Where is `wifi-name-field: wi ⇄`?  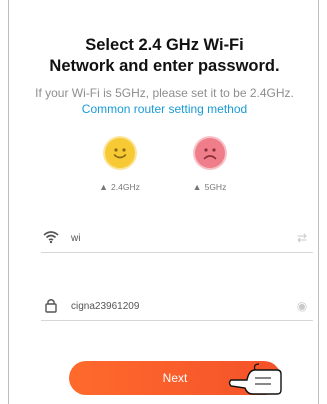
wifi-name-field: wi ⇄ is located at coordinates (177, 238).